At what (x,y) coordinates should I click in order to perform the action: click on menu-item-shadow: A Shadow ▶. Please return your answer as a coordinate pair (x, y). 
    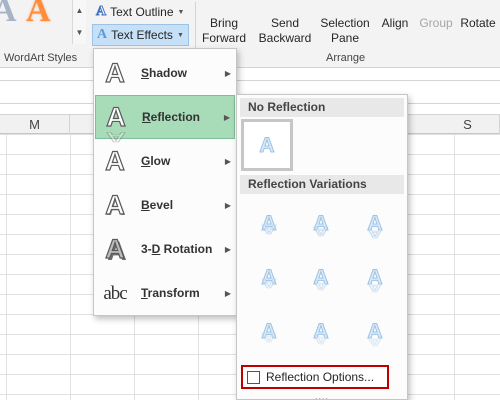
    Looking at the image, I should click on (165, 73).